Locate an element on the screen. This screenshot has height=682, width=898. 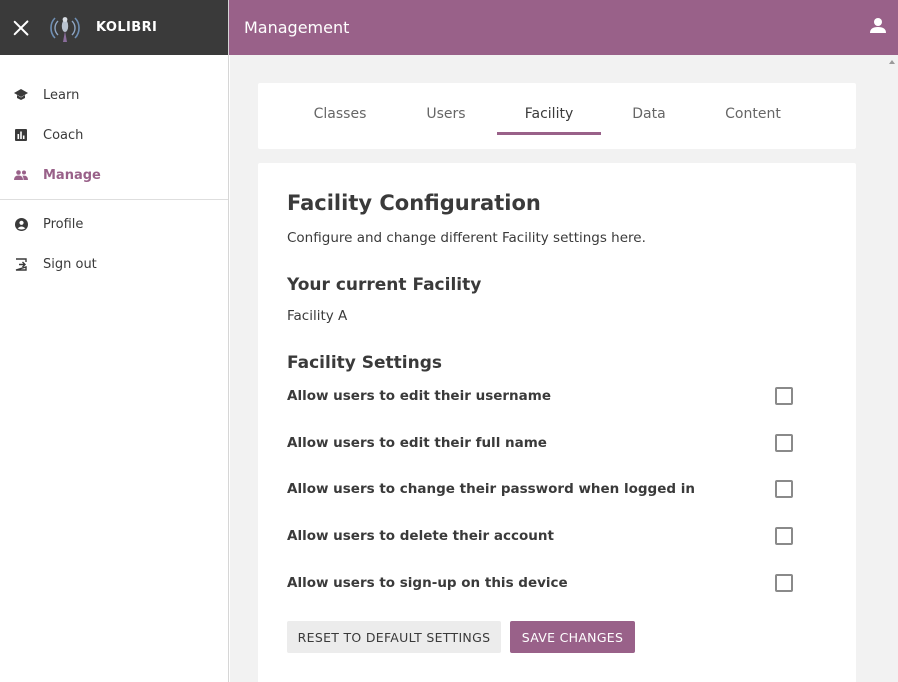
kolibri-logo is located at coordinates (65, 28).